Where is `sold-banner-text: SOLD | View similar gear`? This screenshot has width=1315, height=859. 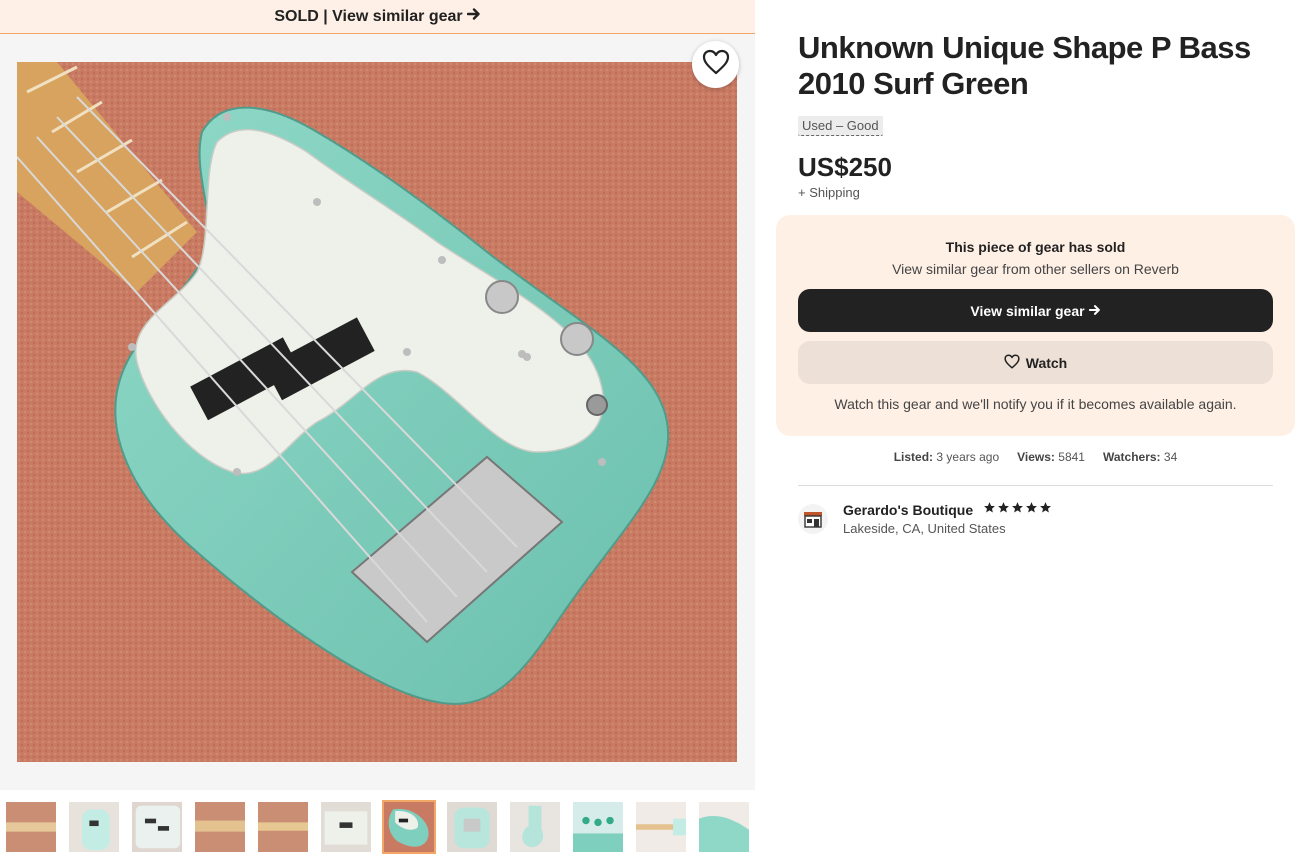
sold-banner-text: SOLD | View similar gear is located at coordinates (368, 16).